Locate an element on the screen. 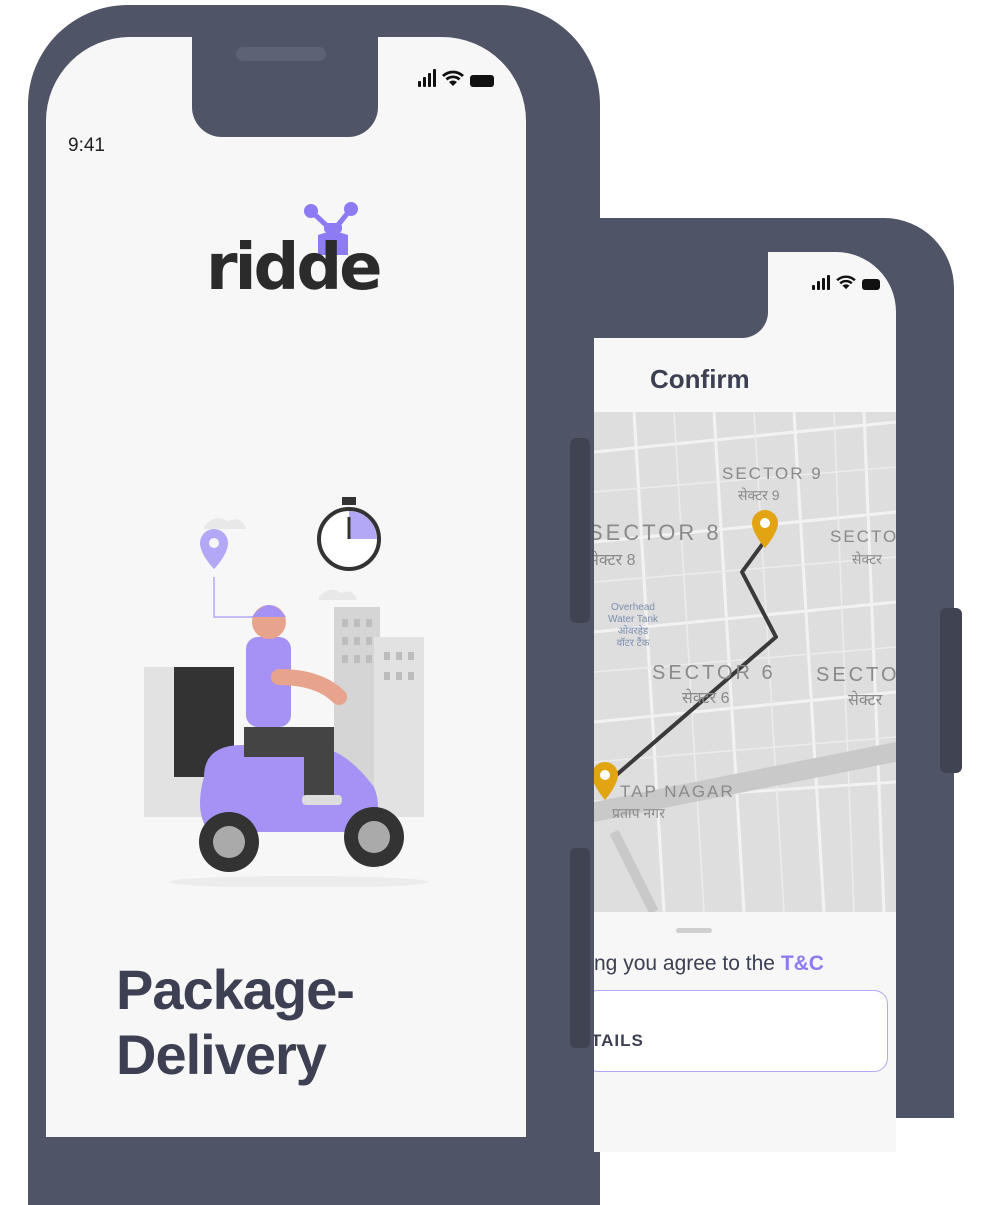 This screenshot has width=988, height=1205. terms-text: ng you agree to the T&C is located at coordinates (709, 963).